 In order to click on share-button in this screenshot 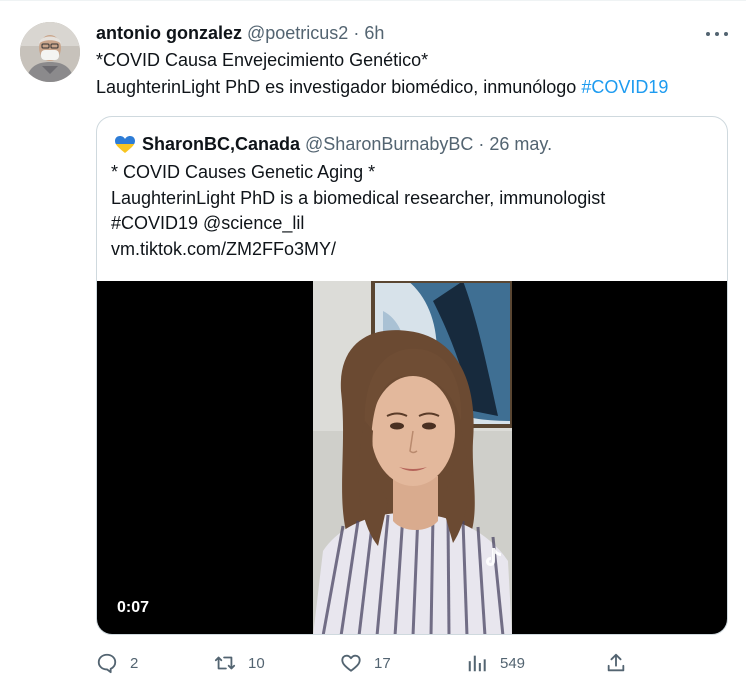, I will do `click(622, 663)`.